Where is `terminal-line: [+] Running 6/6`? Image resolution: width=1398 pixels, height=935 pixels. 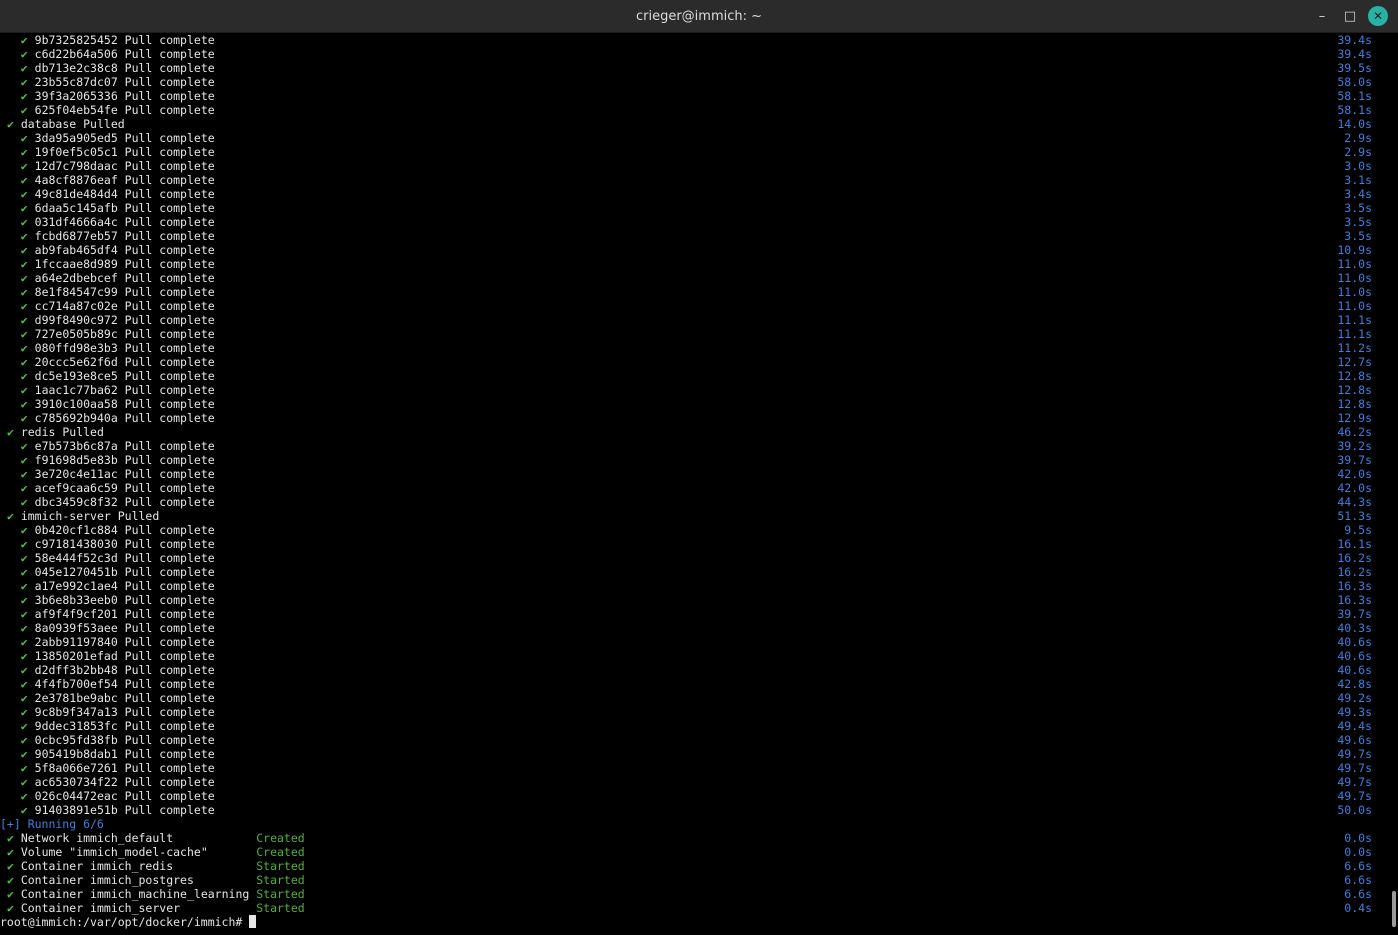
terminal-line: [+] Running 6/6 is located at coordinates (693, 824).